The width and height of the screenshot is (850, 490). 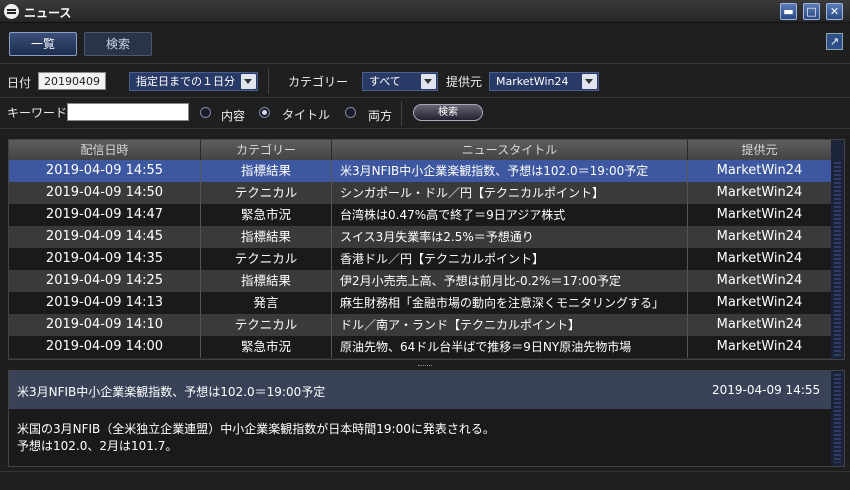 I want to click on header-category: カテゴリー, so click(x=266, y=150).